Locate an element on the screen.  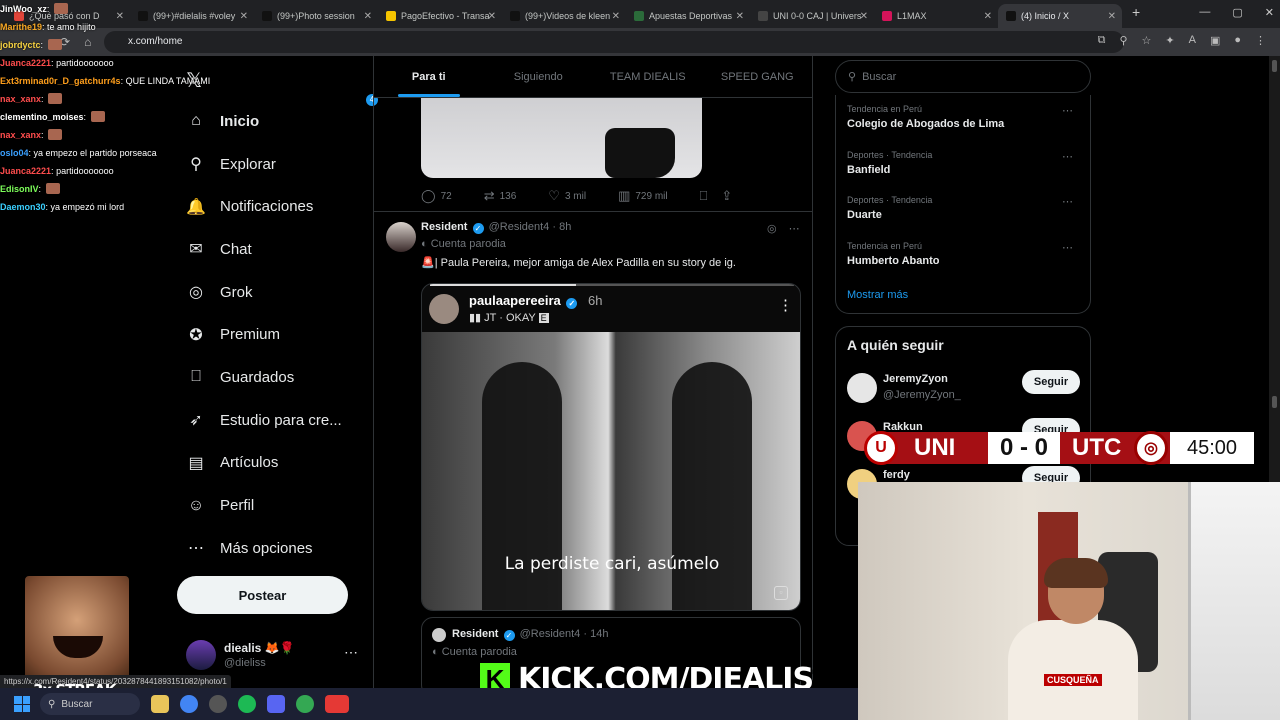
post-button: Postear is located at coordinates (262, 595).